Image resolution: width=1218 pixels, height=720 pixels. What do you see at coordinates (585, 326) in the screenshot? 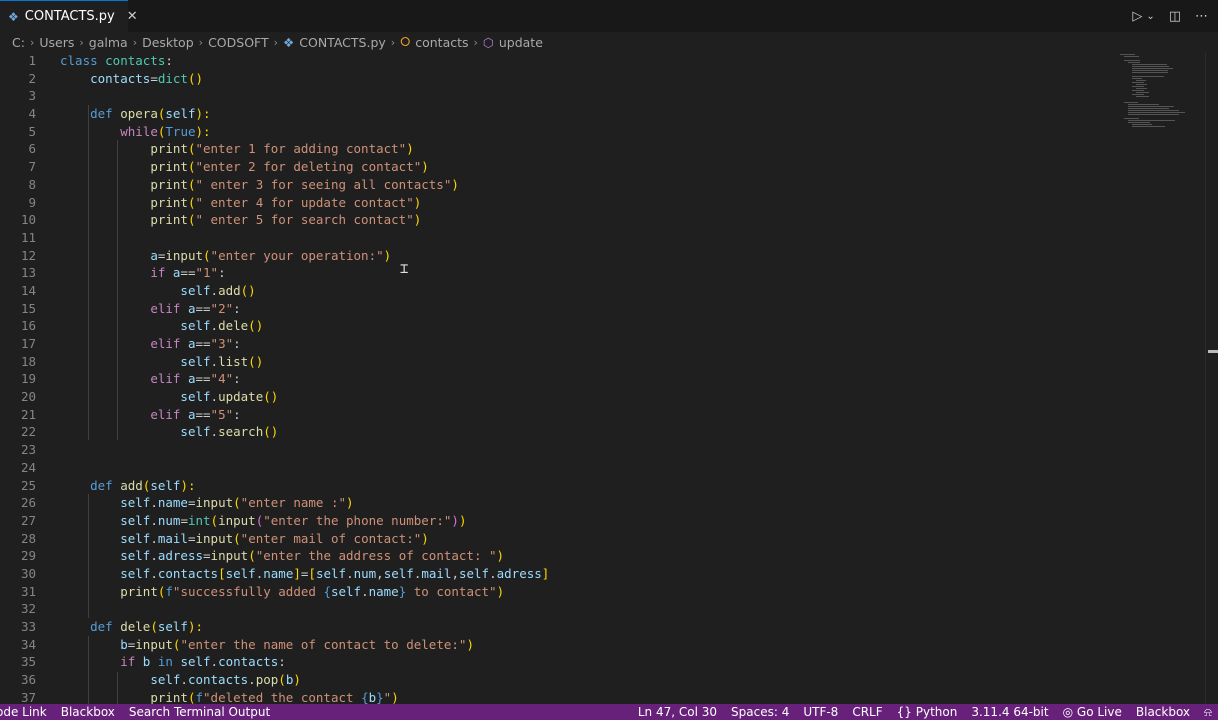
I see `code-line: self.dele()` at bounding box center [585, 326].